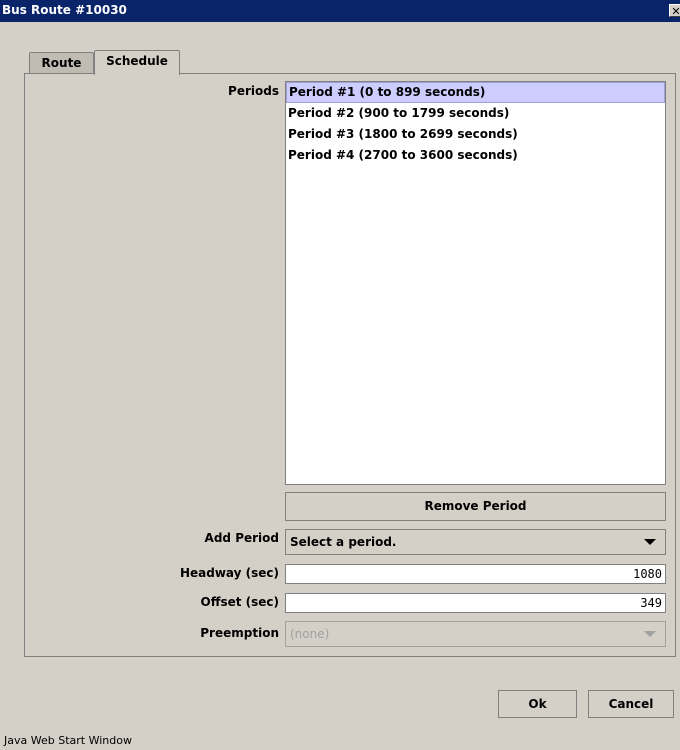 The height and width of the screenshot is (750, 680). Describe the element at coordinates (475, 155) in the screenshot. I see `period-item-4: Period #4 (2700 to 3600 seconds)` at that location.